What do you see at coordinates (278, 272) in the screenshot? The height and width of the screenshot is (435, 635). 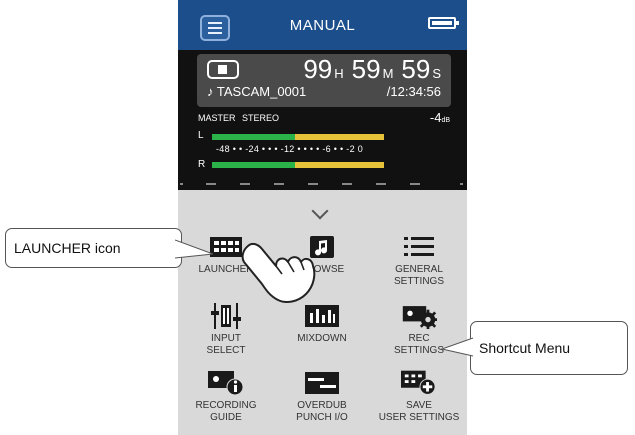 I see `pointing-hand-icon` at bounding box center [278, 272].